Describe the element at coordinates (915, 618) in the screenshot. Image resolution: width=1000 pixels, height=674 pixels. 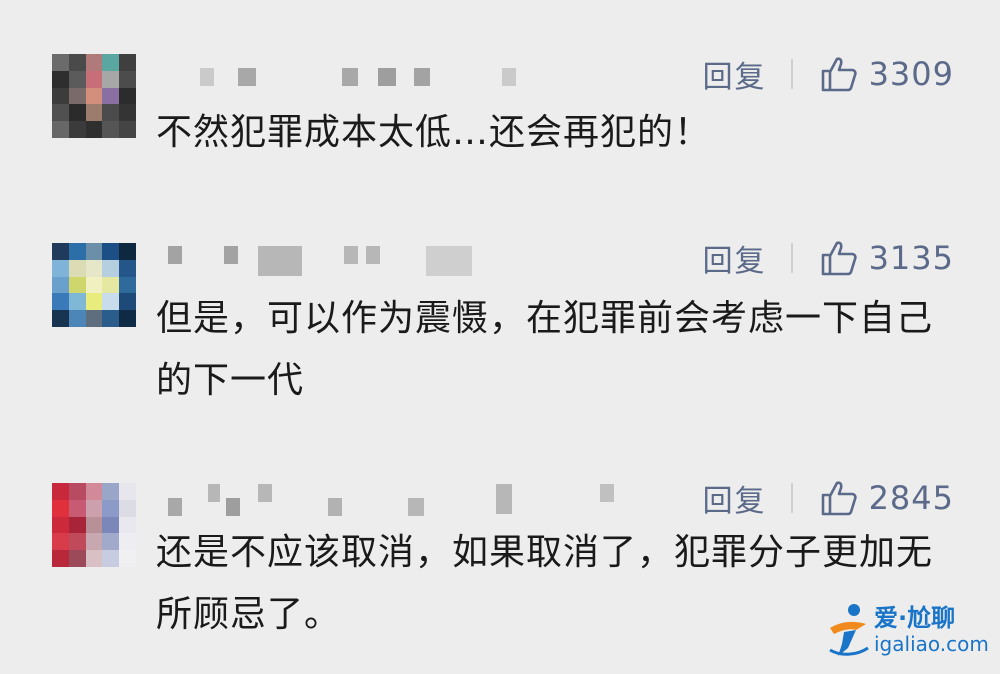
I see `watermark-title: 爱·尬聊` at that location.